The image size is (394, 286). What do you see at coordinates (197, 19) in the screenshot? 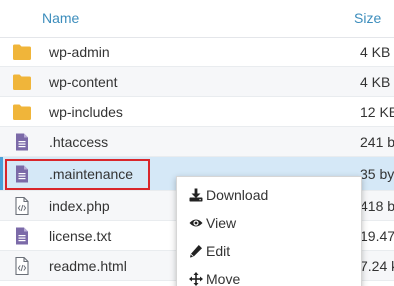
I see `table-header: Name Size` at bounding box center [197, 19].